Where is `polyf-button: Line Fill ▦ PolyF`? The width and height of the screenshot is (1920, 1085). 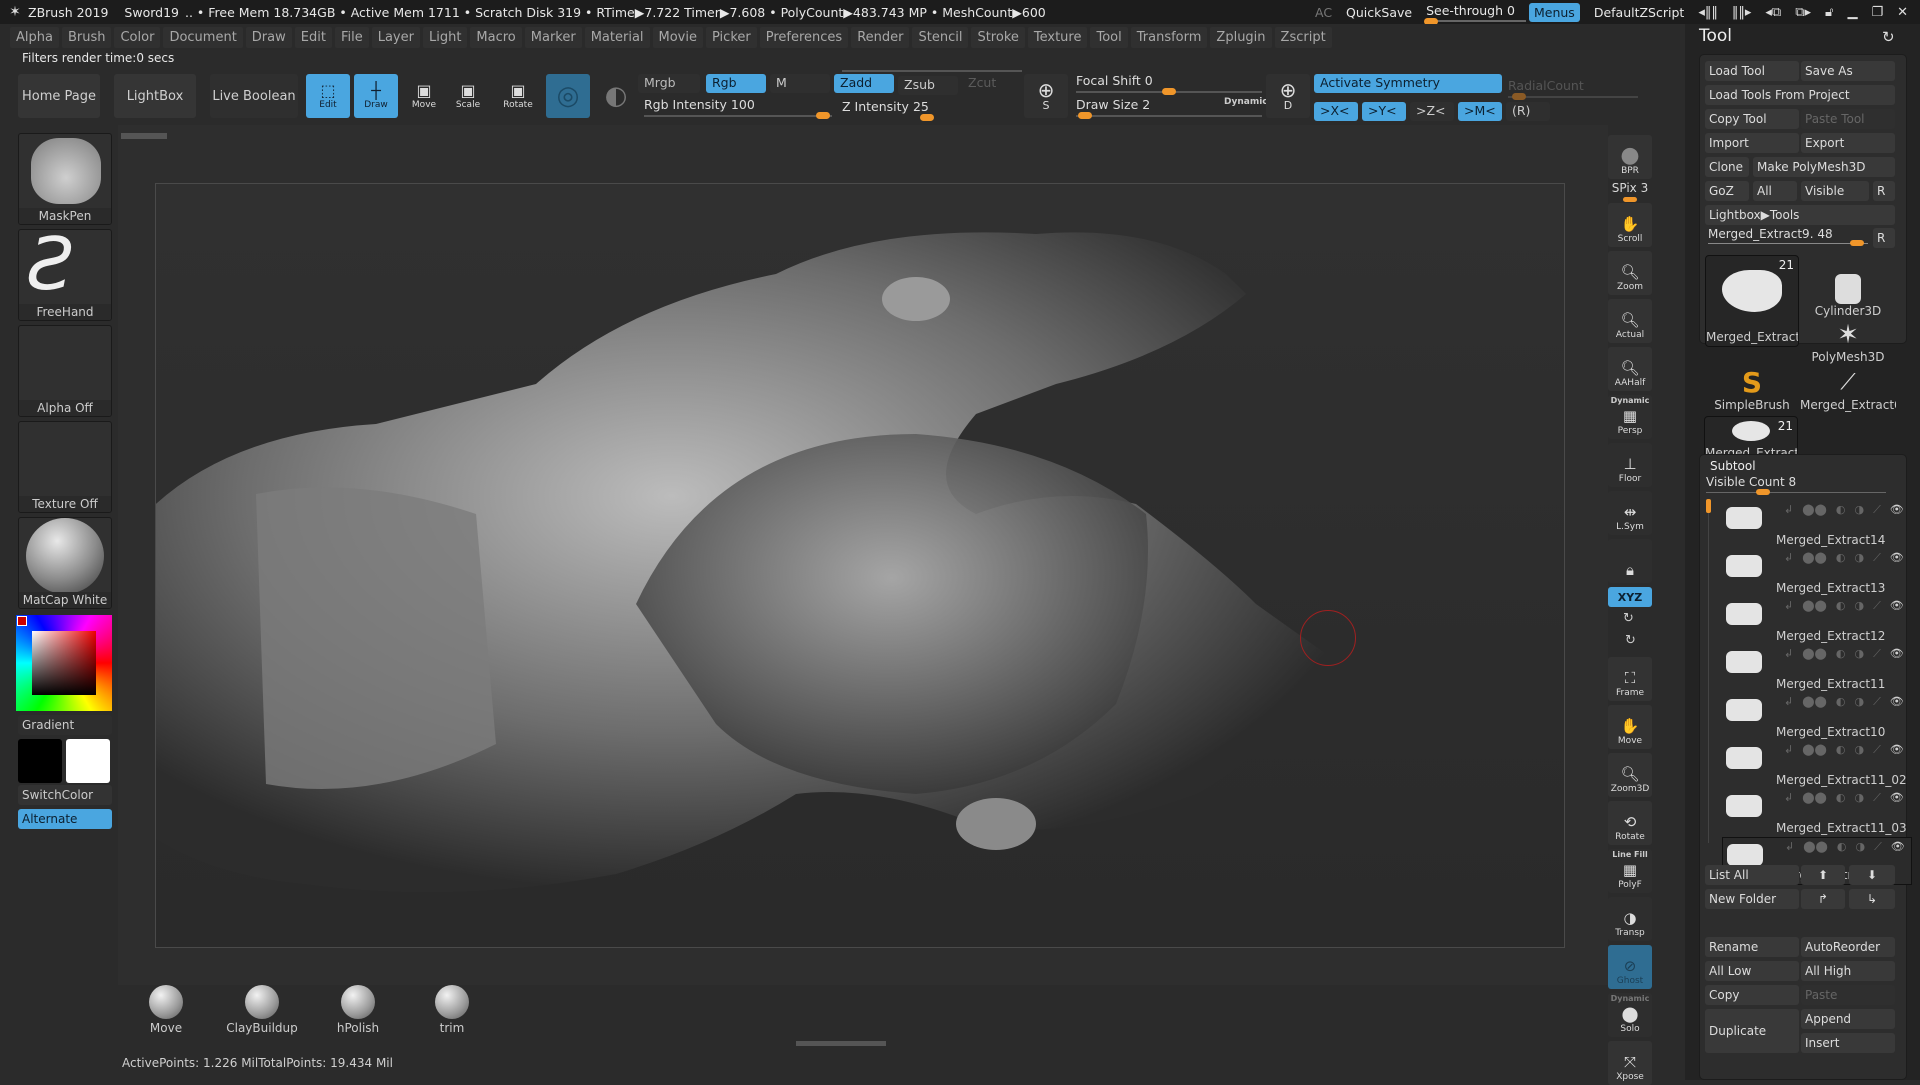
polyf-button: Line Fill ▦ PolyF is located at coordinates (1630, 871).